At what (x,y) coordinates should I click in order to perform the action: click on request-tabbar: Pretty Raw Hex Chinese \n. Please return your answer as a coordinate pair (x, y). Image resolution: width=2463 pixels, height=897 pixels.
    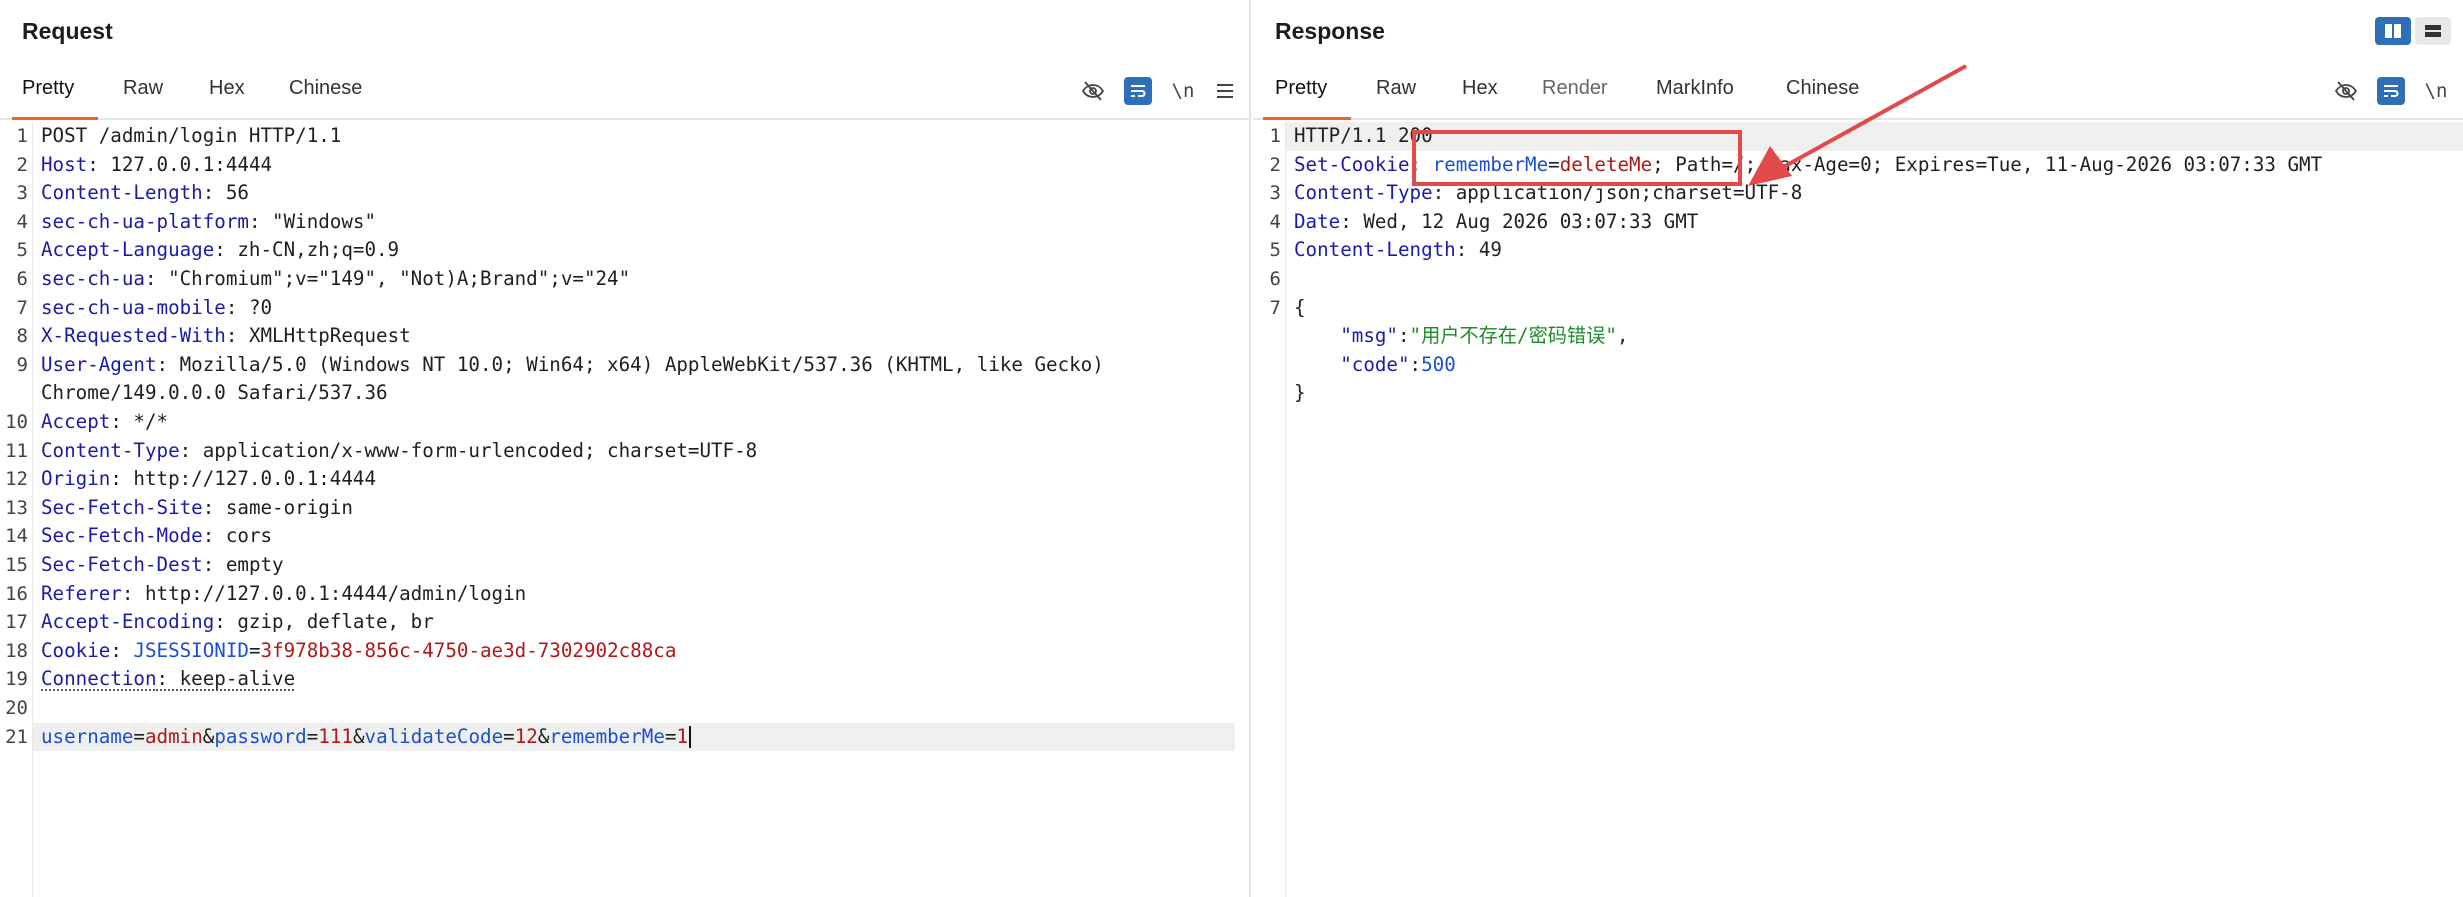
    Looking at the image, I should click on (624, 93).